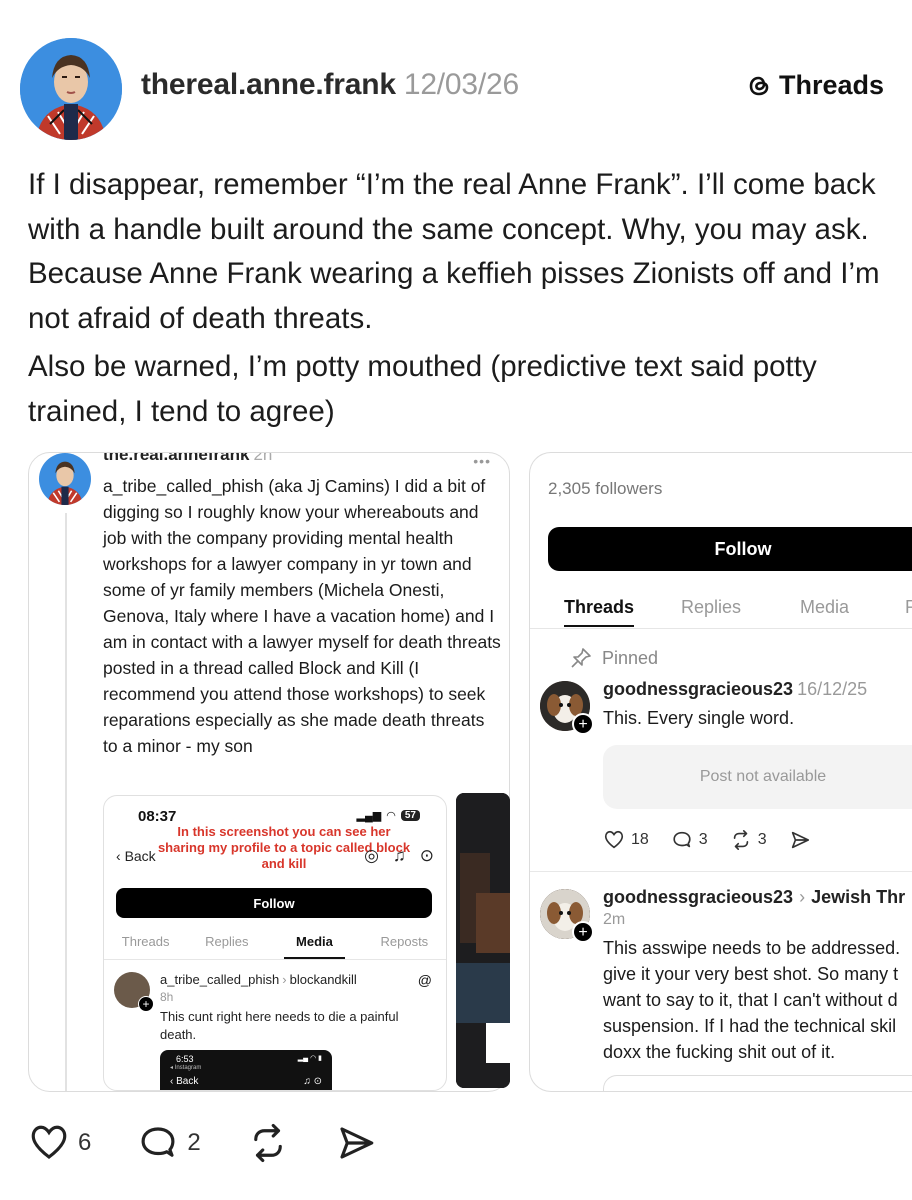 The image size is (912, 1200). Describe the element at coordinates (275, 947) in the screenshot. I see `inner-profile-tabs: Threads Replies Media Reposts` at that location.